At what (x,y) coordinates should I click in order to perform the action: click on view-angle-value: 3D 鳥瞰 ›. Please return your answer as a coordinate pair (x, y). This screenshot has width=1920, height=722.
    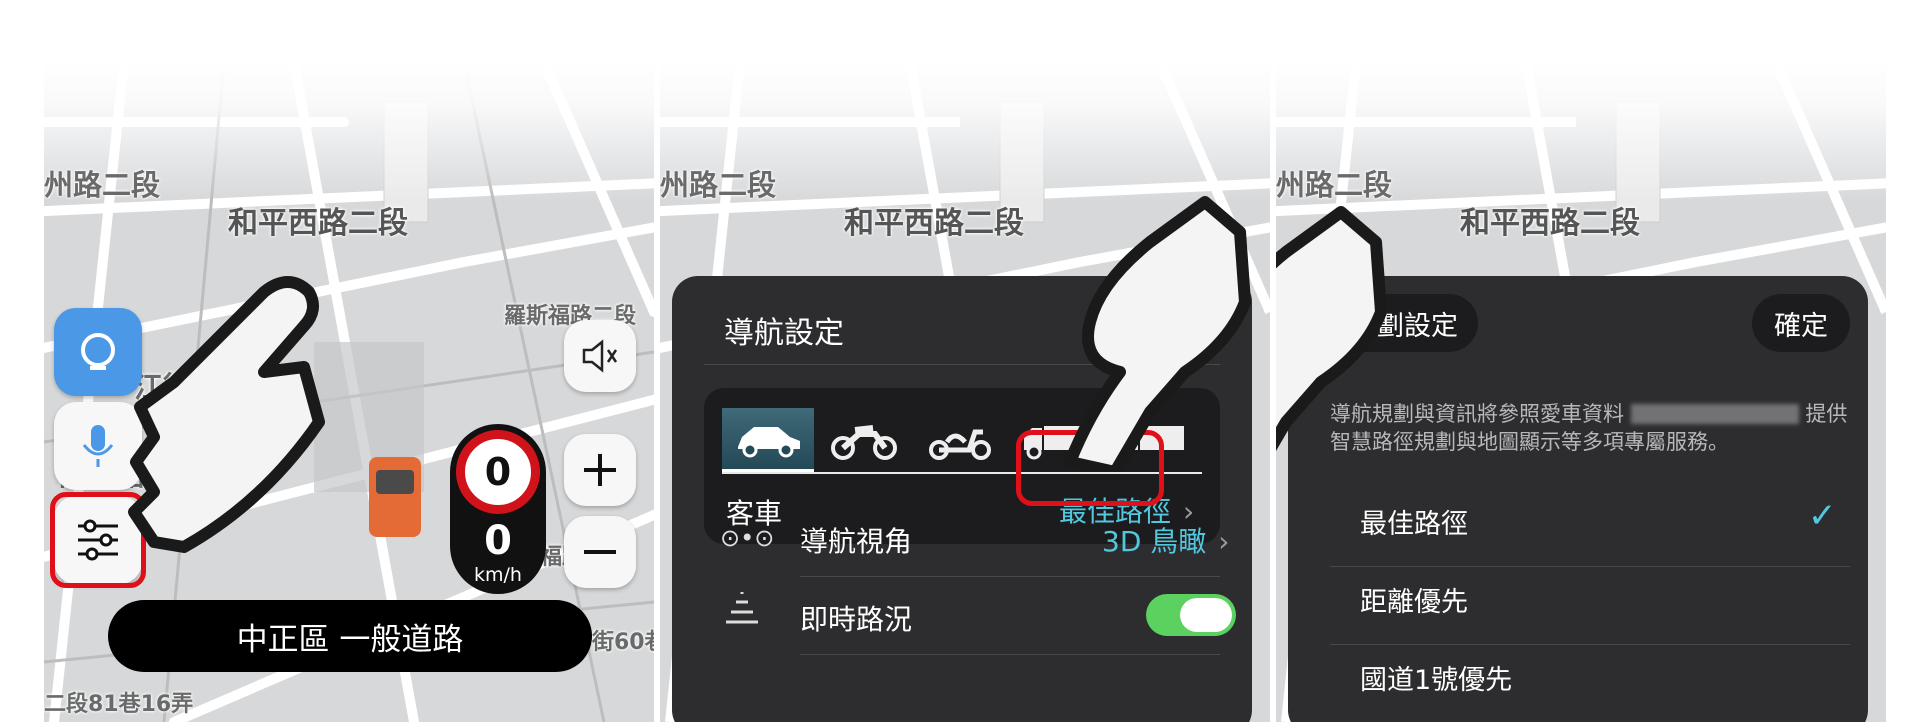
    Looking at the image, I should click on (1165, 540).